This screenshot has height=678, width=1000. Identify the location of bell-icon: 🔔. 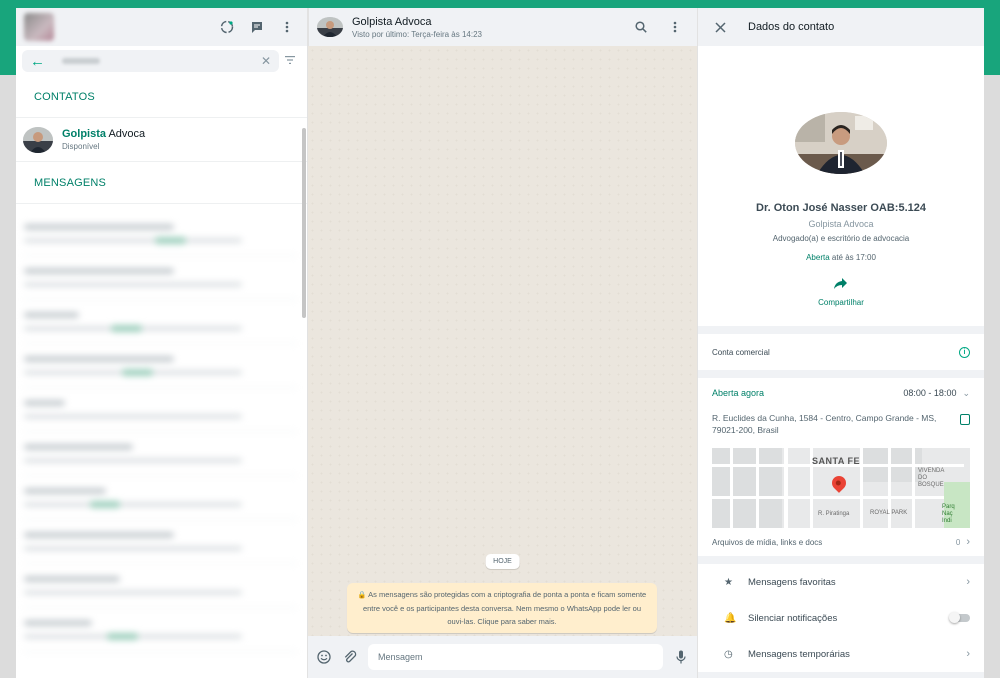
(730, 618).